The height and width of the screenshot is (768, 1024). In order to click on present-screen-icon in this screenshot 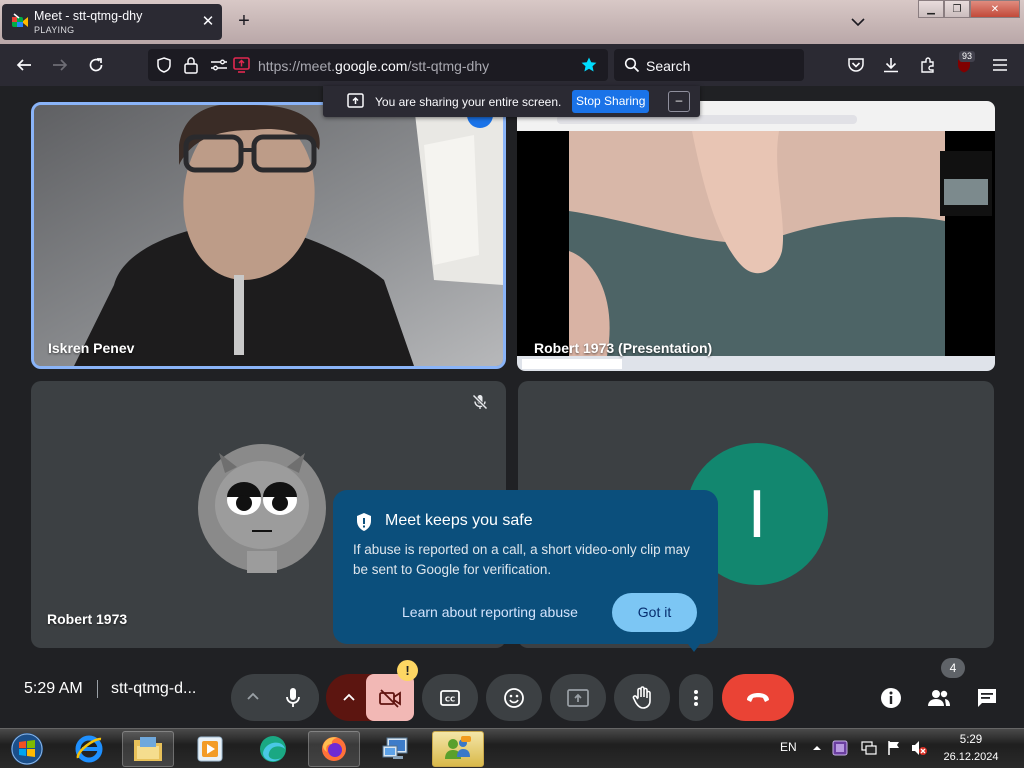, I will do `click(578, 697)`.